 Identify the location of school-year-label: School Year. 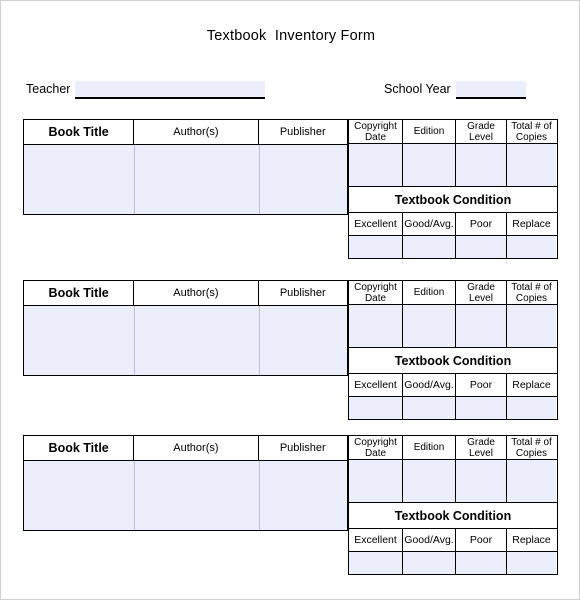
(417, 89).